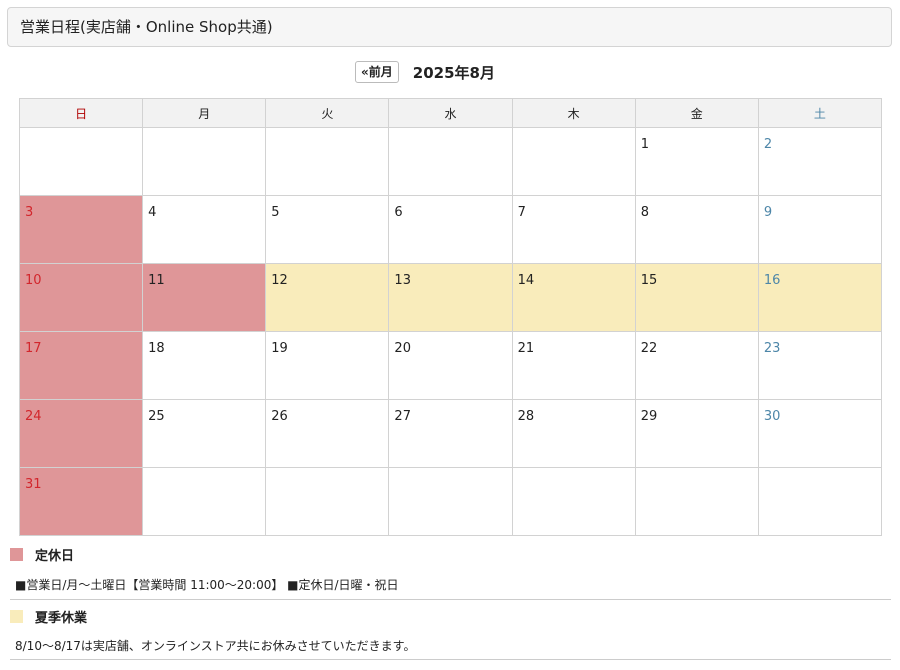 Image resolution: width=900 pixels, height=670 pixels. What do you see at coordinates (696, 365) in the screenshot?
I see `calendar-day: 22` at bounding box center [696, 365].